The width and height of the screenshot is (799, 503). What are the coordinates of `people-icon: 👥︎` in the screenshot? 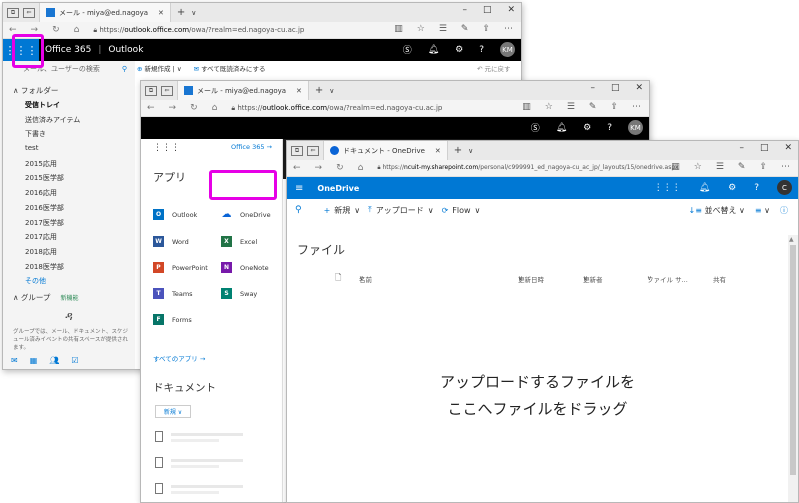 It's located at (54, 360).